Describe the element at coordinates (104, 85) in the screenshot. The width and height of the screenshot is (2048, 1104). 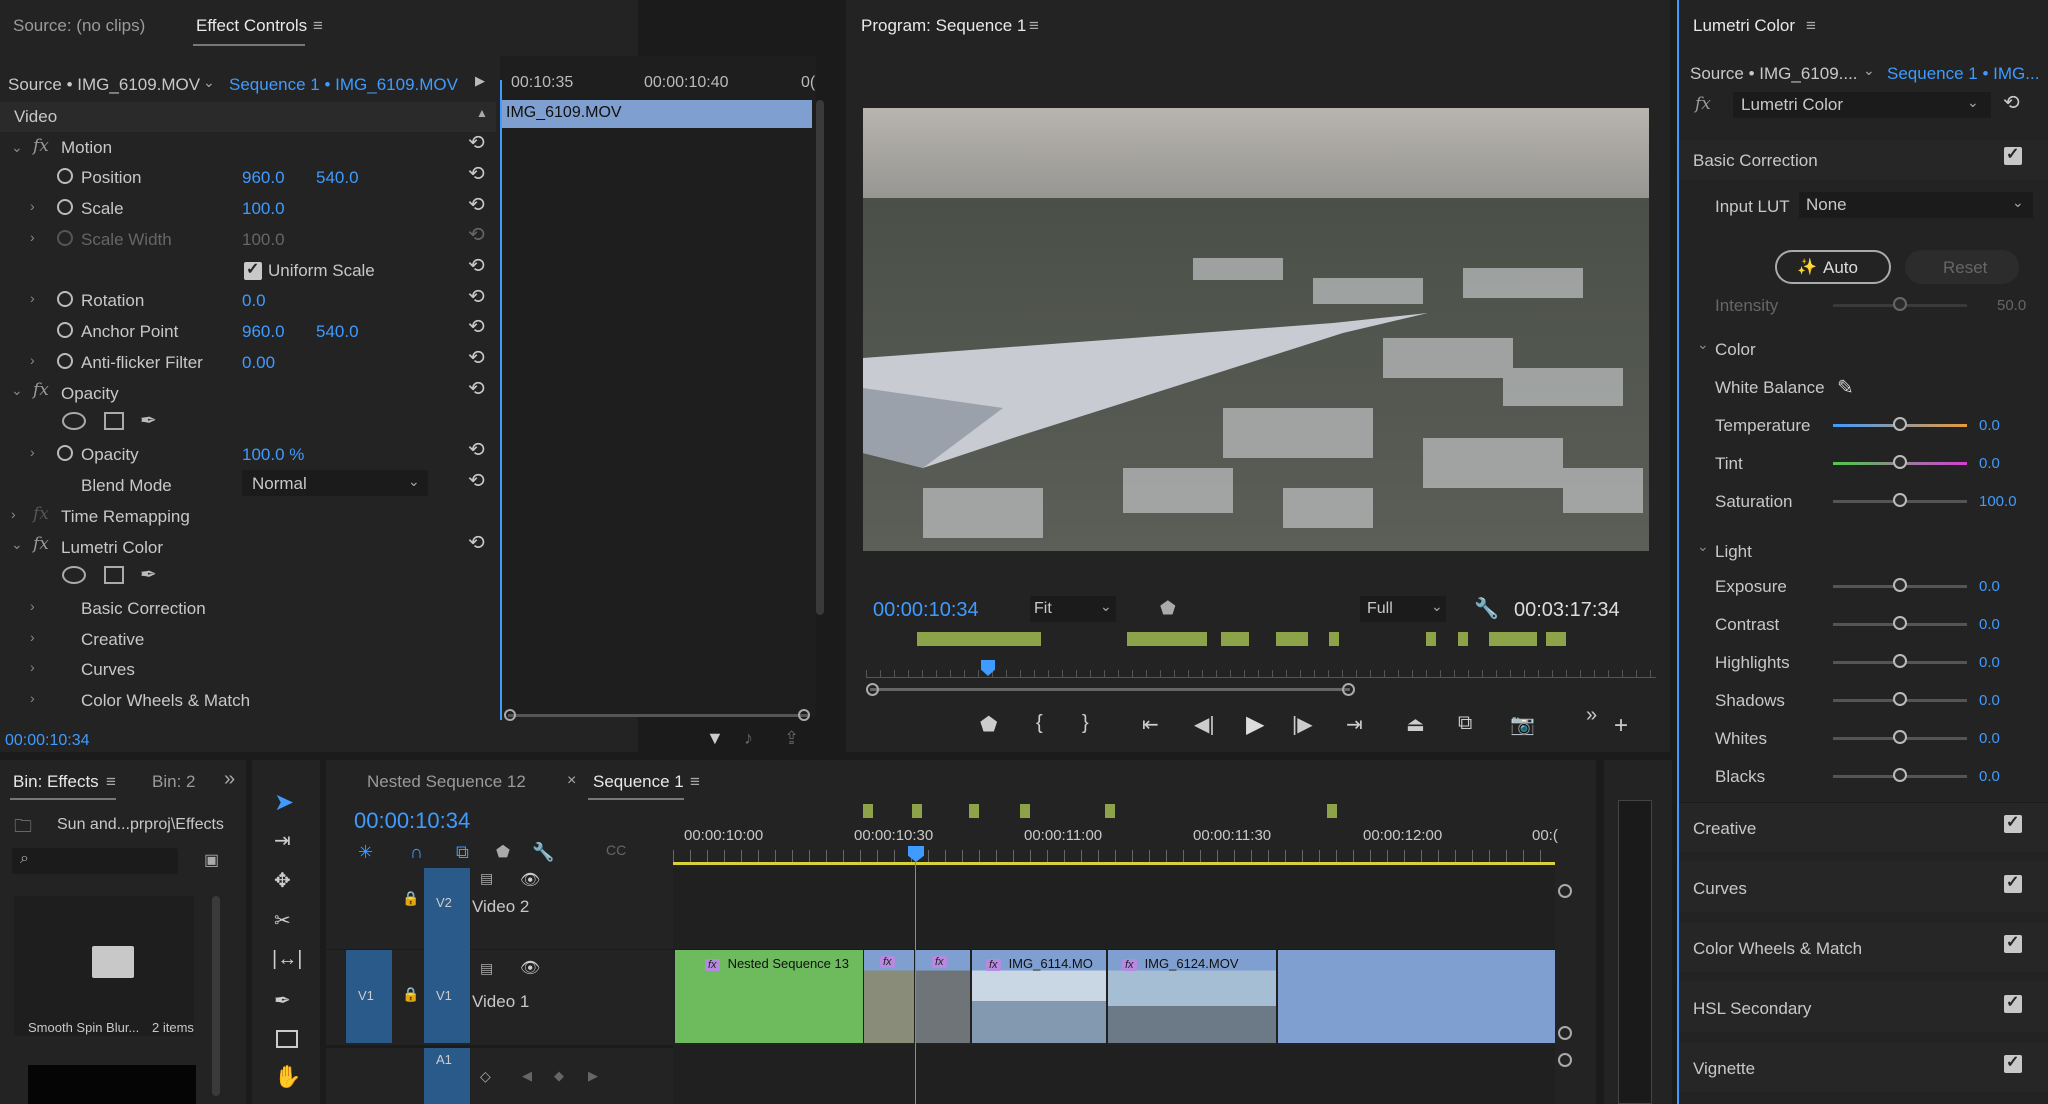
I see `source-label: Source • IMG_6109.MOV` at that location.